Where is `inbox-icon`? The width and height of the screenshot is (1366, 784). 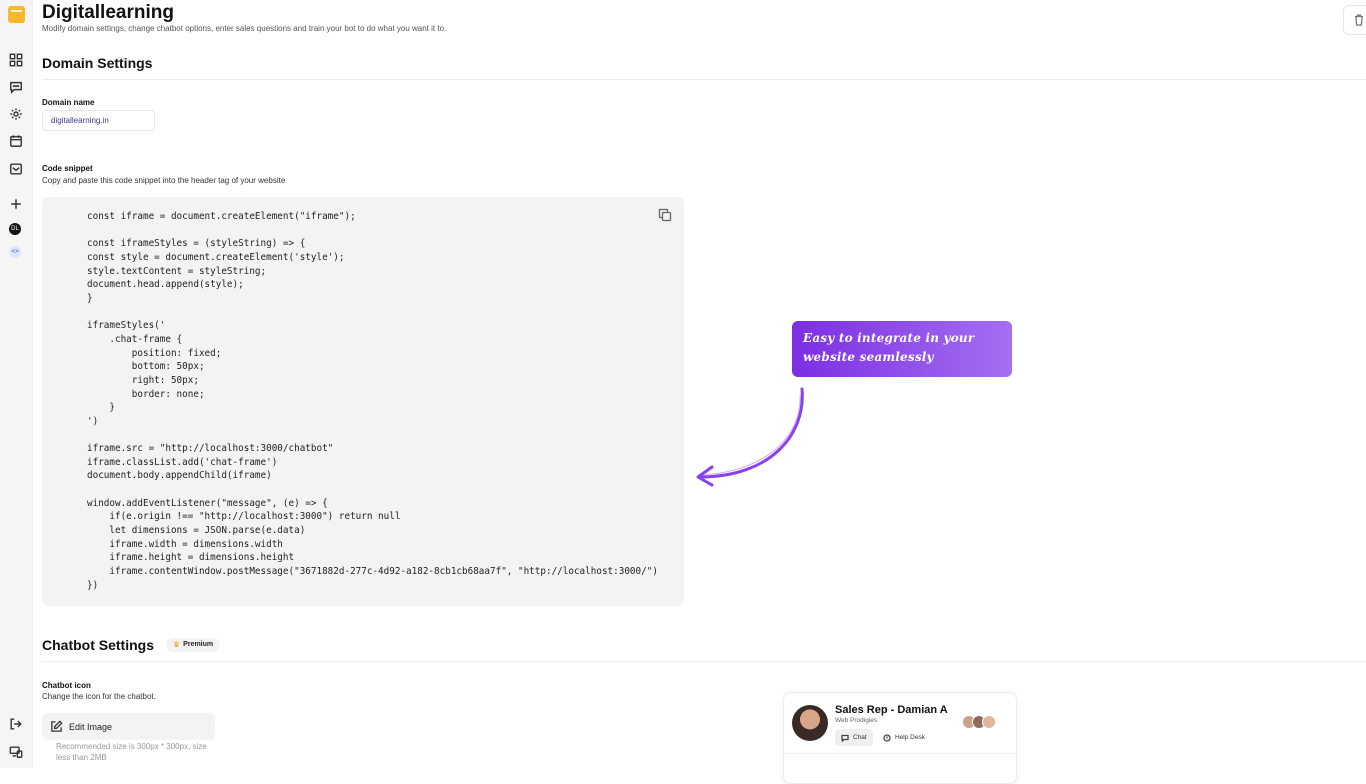
inbox-icon is located at coordinates (16, 169).